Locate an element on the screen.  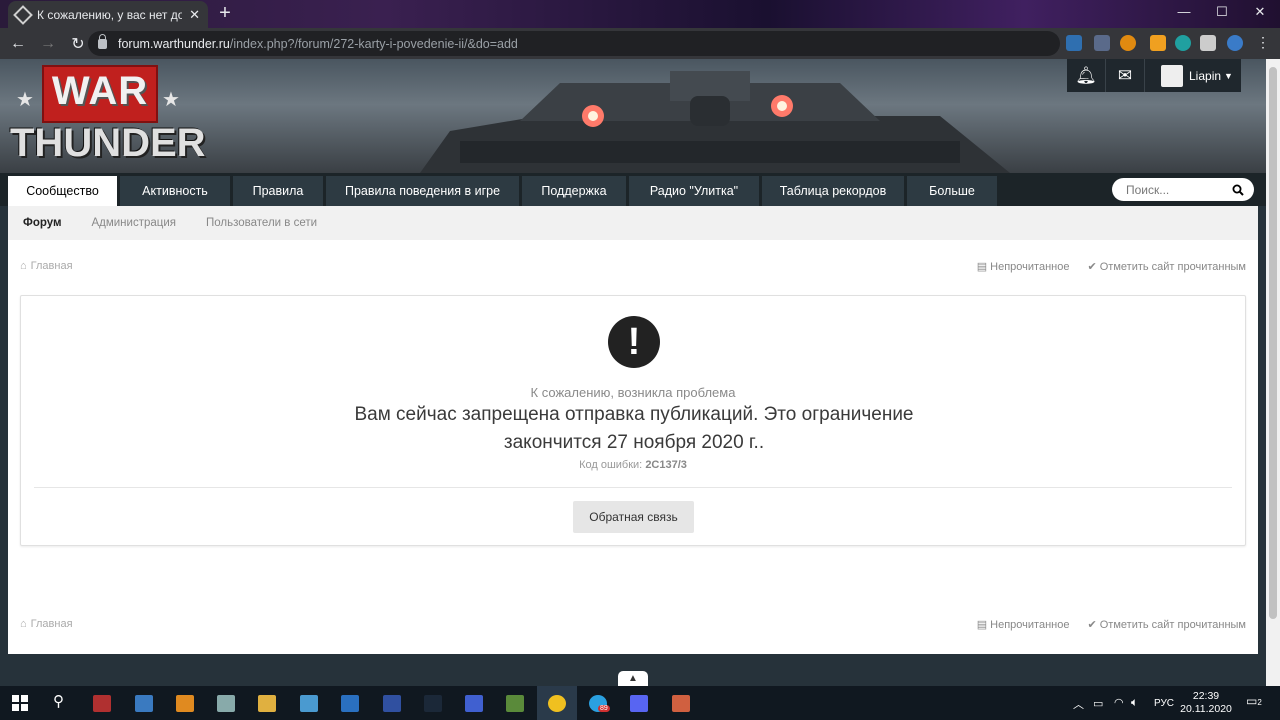
breadcrumb: ⌂ Главная is located at coordinates (46, 266).